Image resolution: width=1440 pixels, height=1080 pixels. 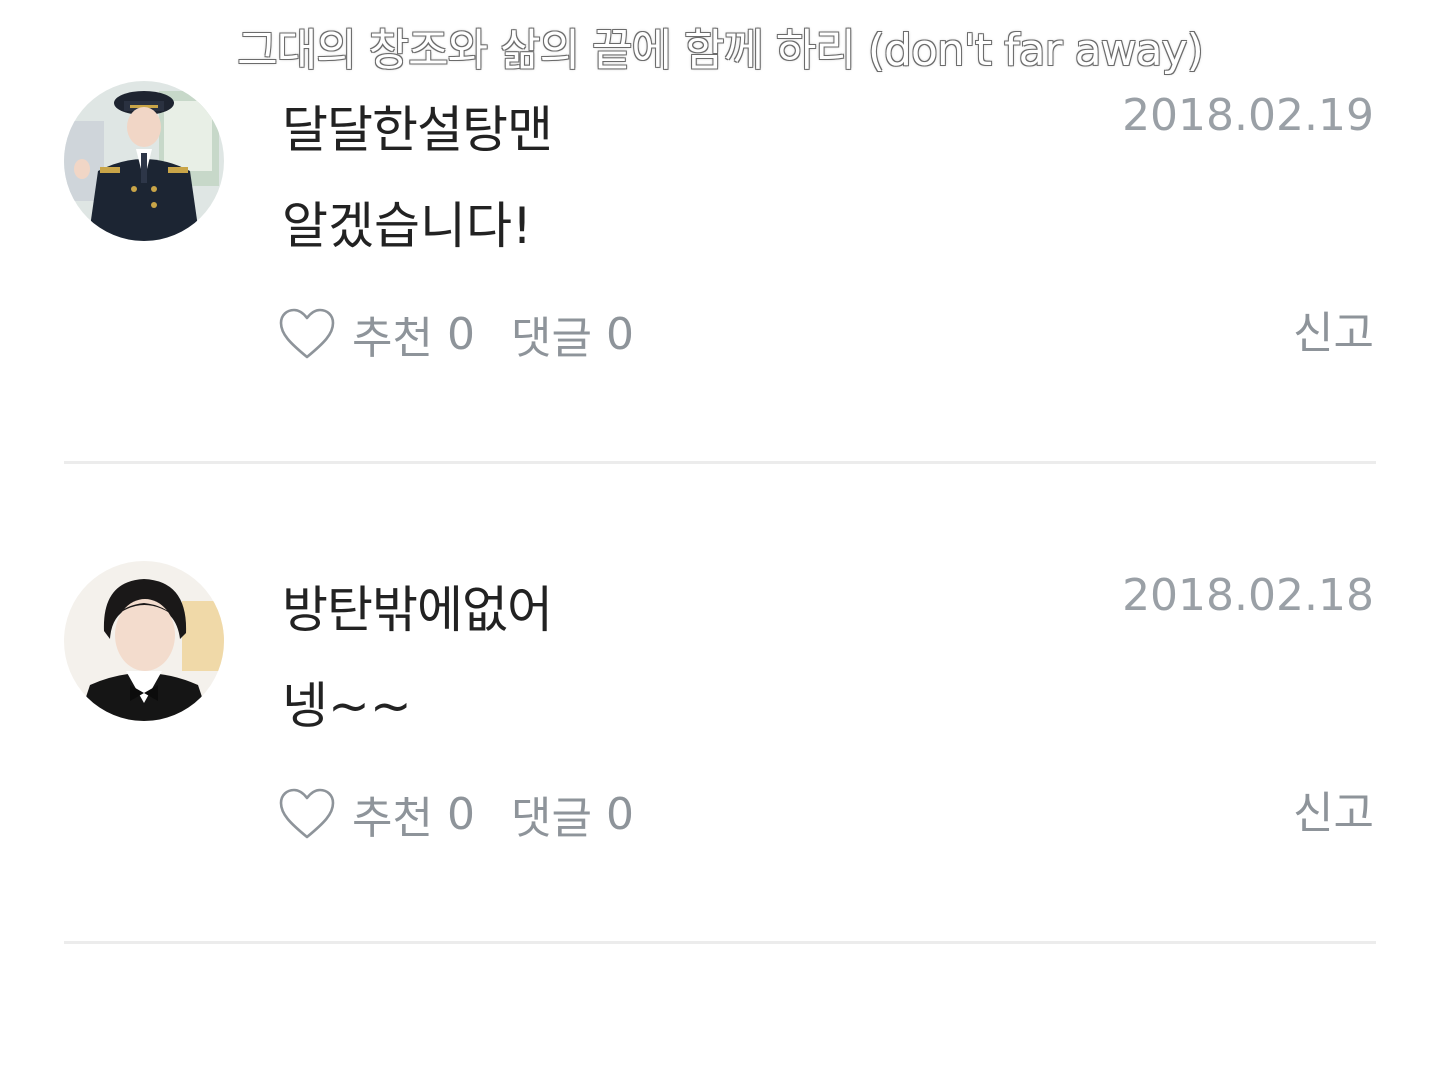 What do you see at coordinates (720, 50) in the screenshot?
I see `page-title: 그대의 창조와 삶의 끝에 함께 하리 (don't far away)` at bounding box center [720, 50].